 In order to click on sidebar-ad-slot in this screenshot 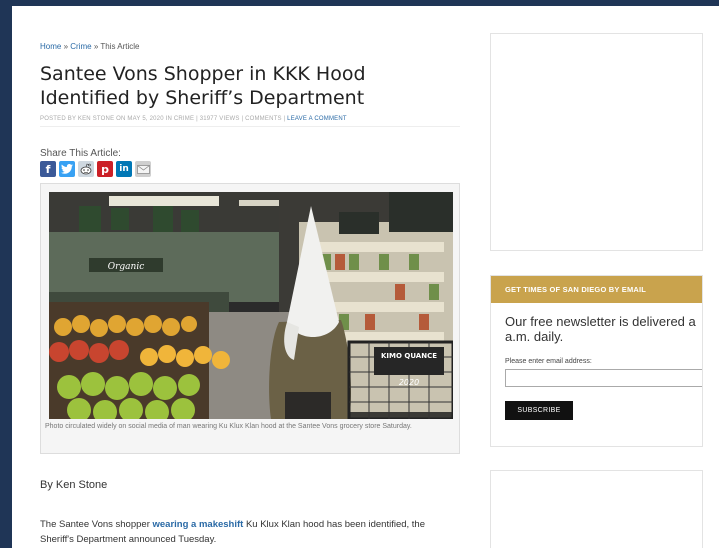, I will do `click(596, 142)`.